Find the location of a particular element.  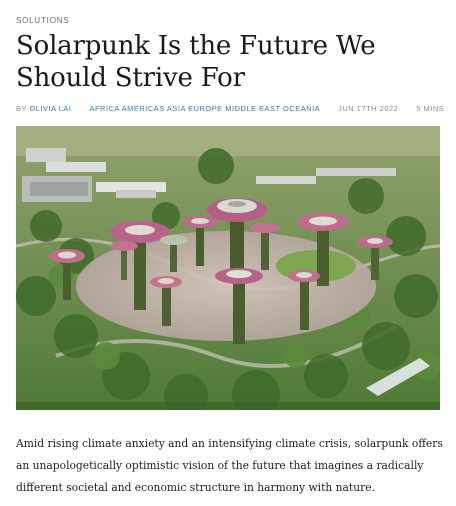

category-link: SOLUTIONS is located at coordinates (42, 20).